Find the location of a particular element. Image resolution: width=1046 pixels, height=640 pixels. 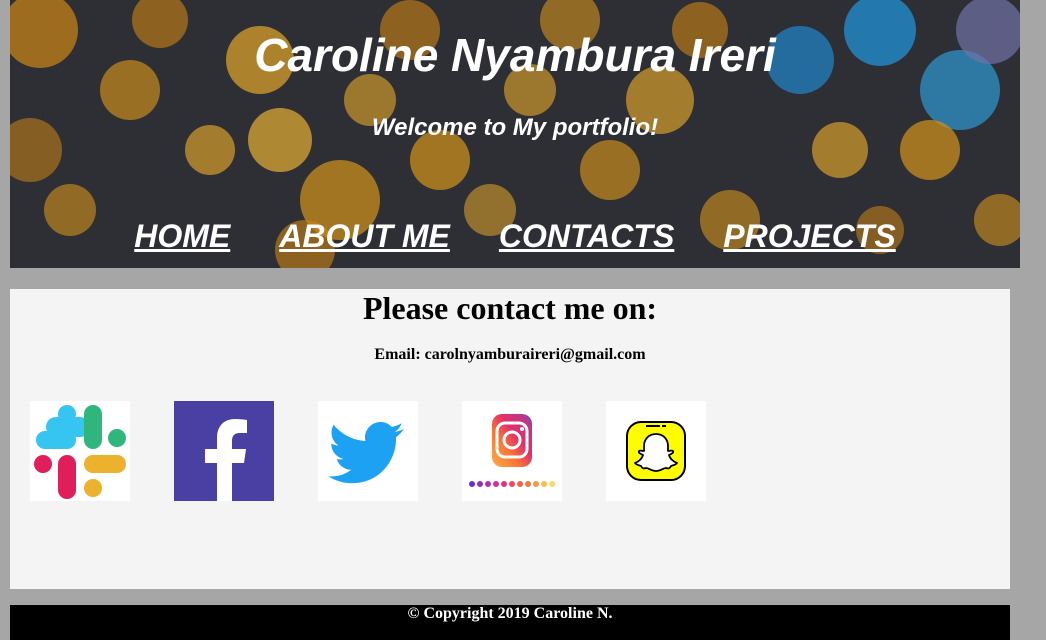

snapchat-icon is located at coordinates (656, 451).